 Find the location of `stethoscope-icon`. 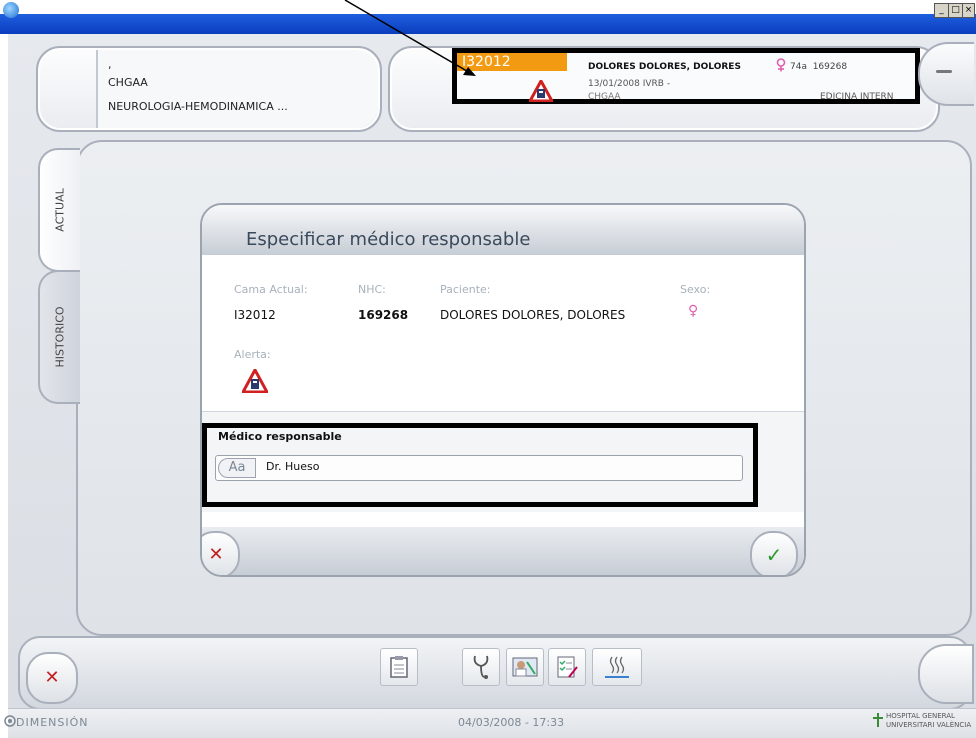

stethoscope-icon is located at coordinates (481, 667).